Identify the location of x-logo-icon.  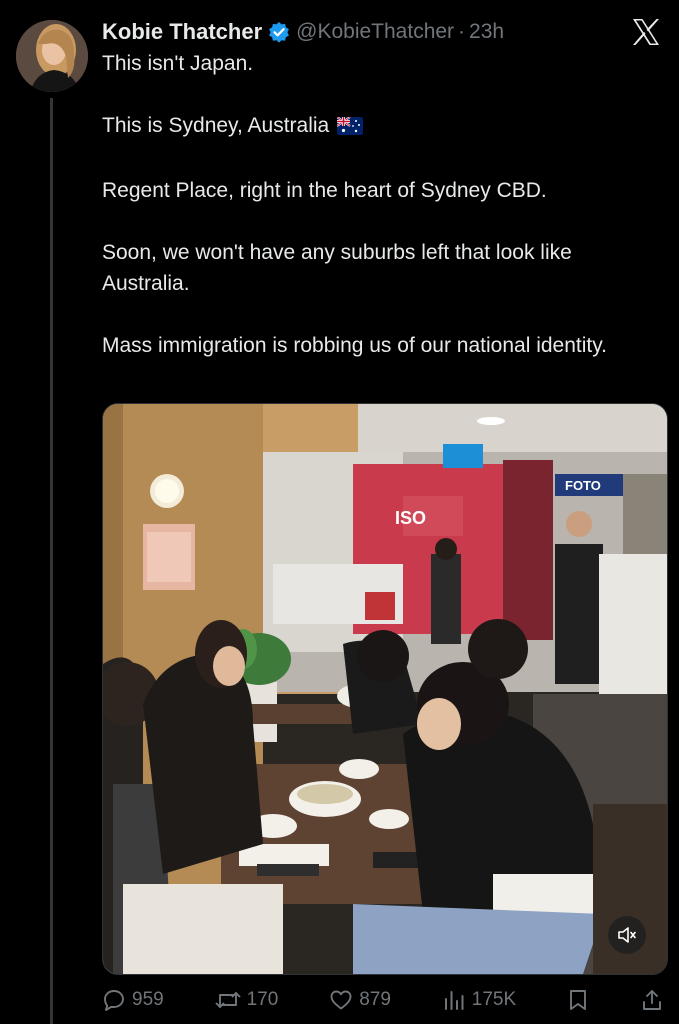
(646, 32).